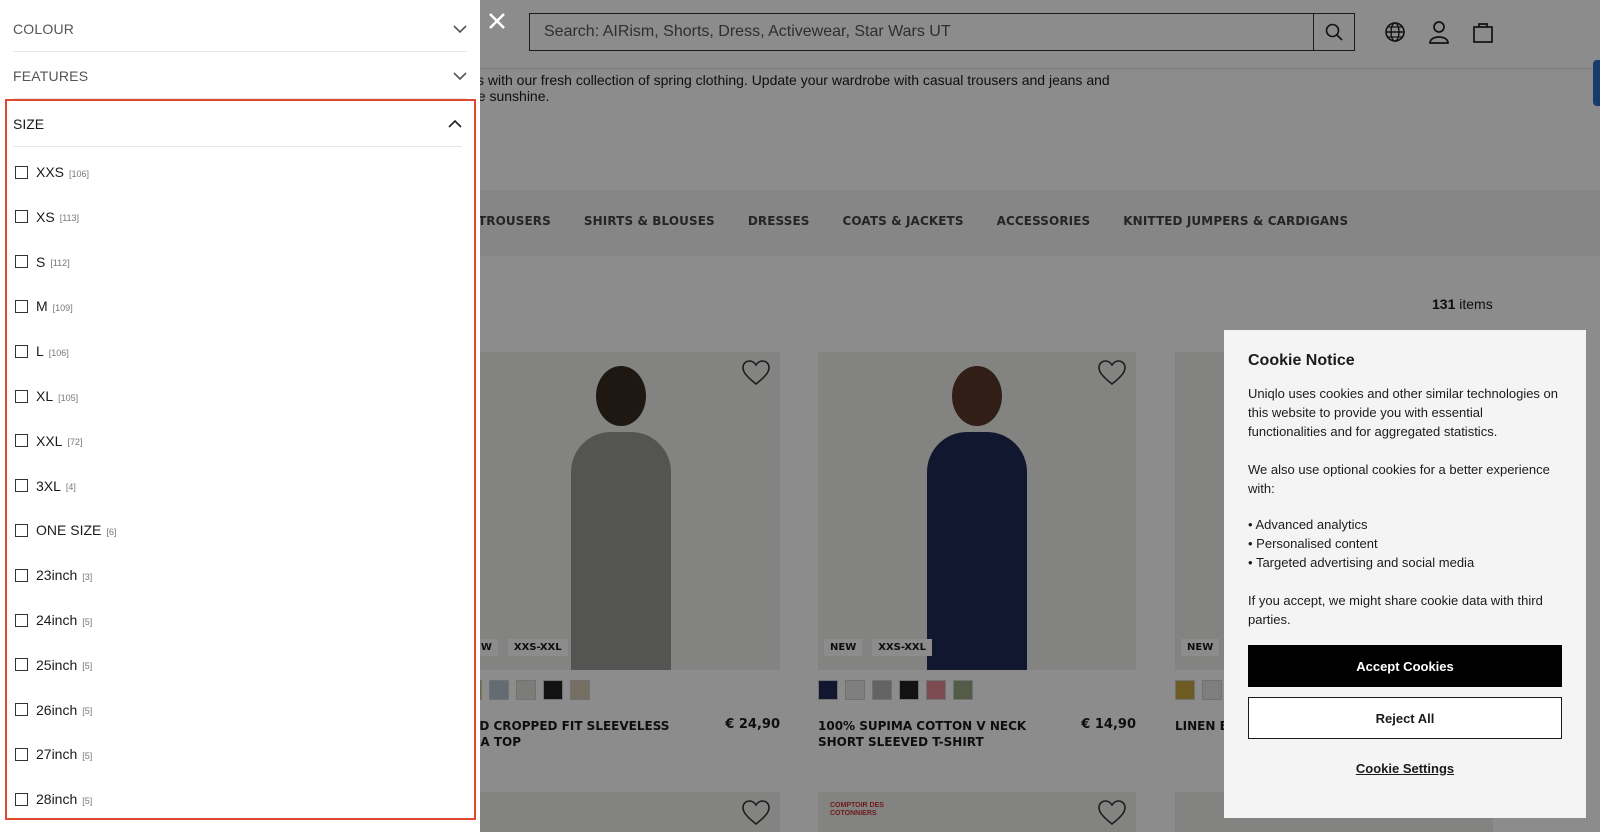 The height and width of the screenshot is (832, 1600). I want to click on size-option: 24inch [5], so click(53, 620).